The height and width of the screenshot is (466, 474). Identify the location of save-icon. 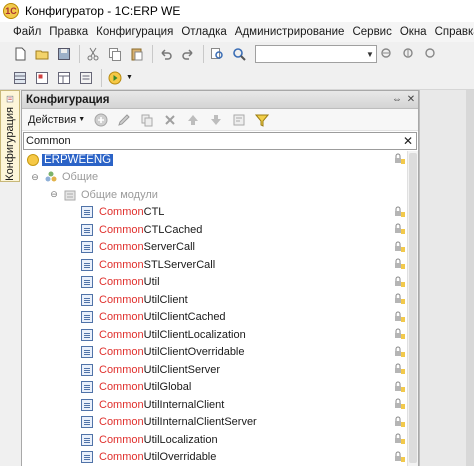
(64, 54).